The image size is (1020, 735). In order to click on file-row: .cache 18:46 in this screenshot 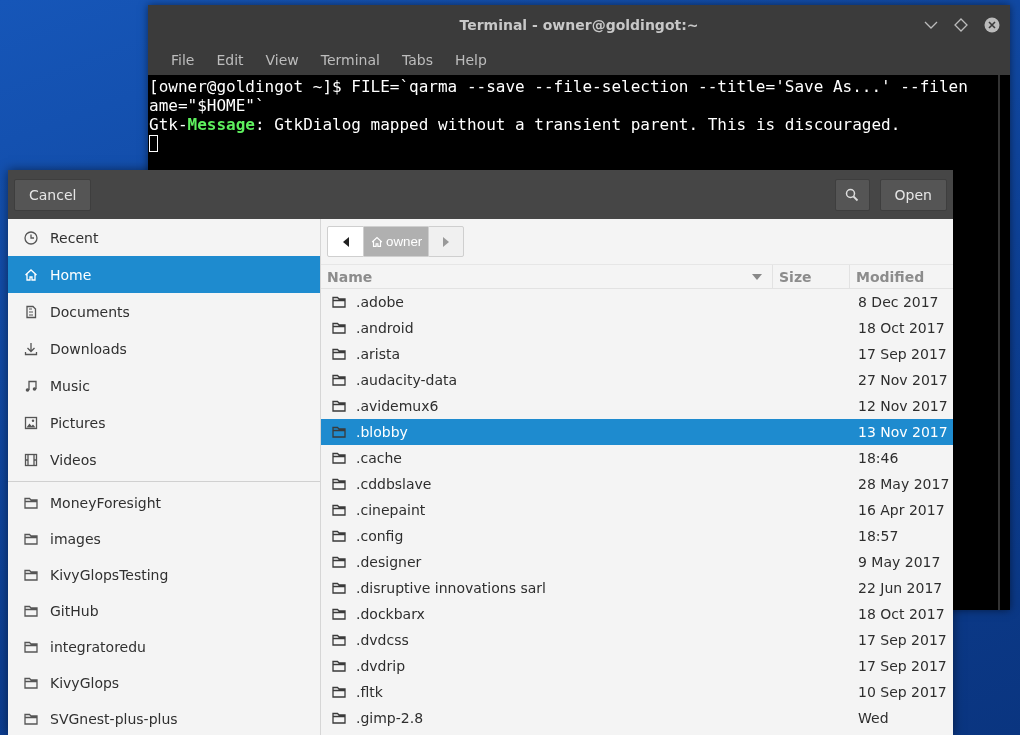, I will do `click(637, 458)`.